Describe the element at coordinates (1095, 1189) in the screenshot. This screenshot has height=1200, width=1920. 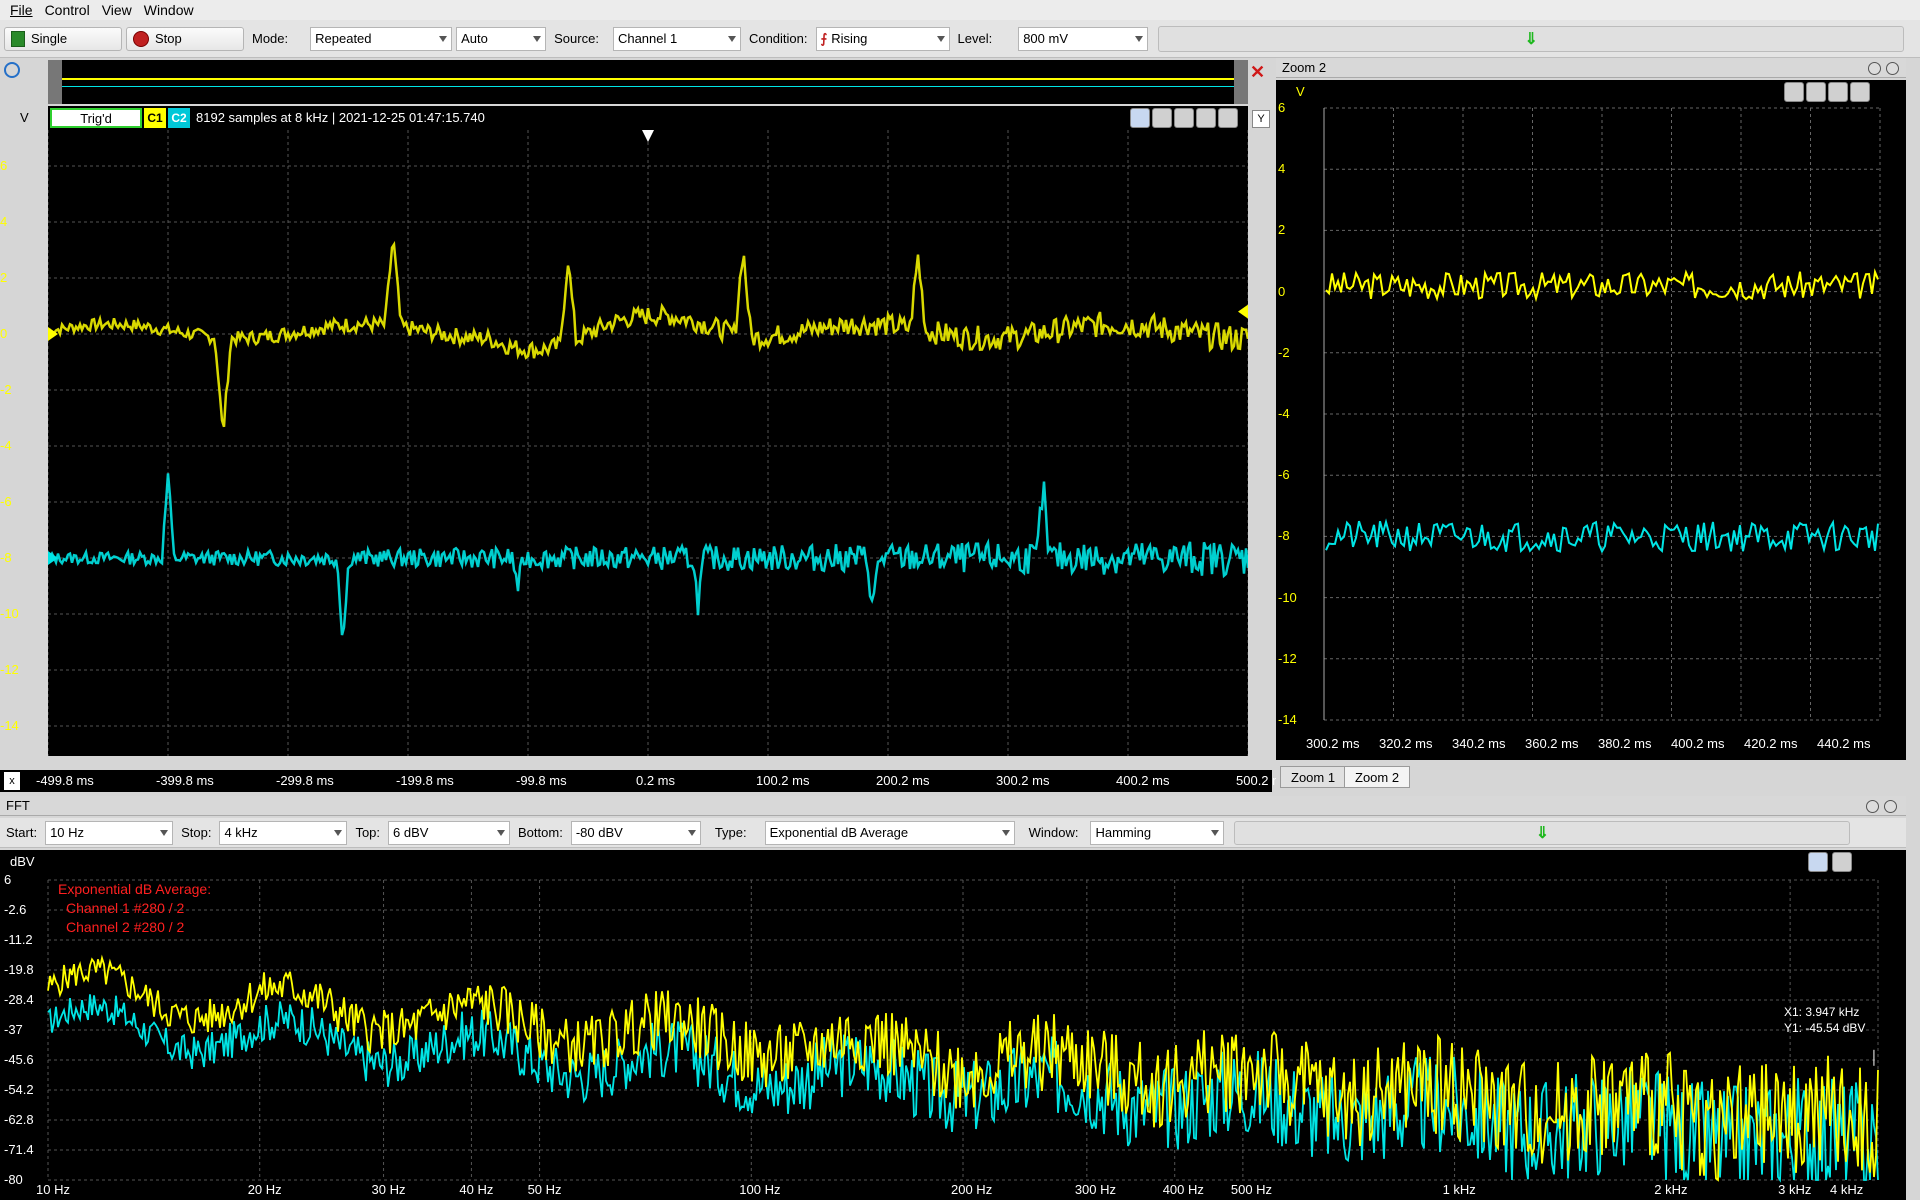
I see `fft-x-tick: 300 Hz` at that location.